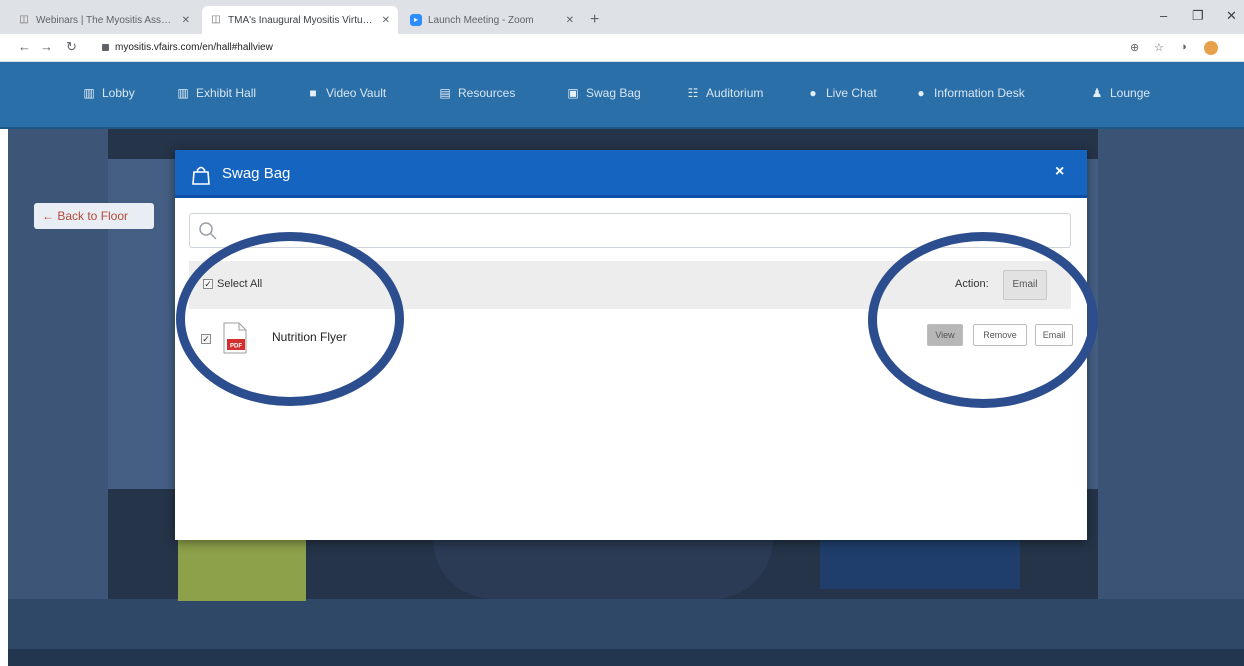 This screenshot has width=1244, height=666. I want to click on extension-icon: ◑, so click(1183, 47).